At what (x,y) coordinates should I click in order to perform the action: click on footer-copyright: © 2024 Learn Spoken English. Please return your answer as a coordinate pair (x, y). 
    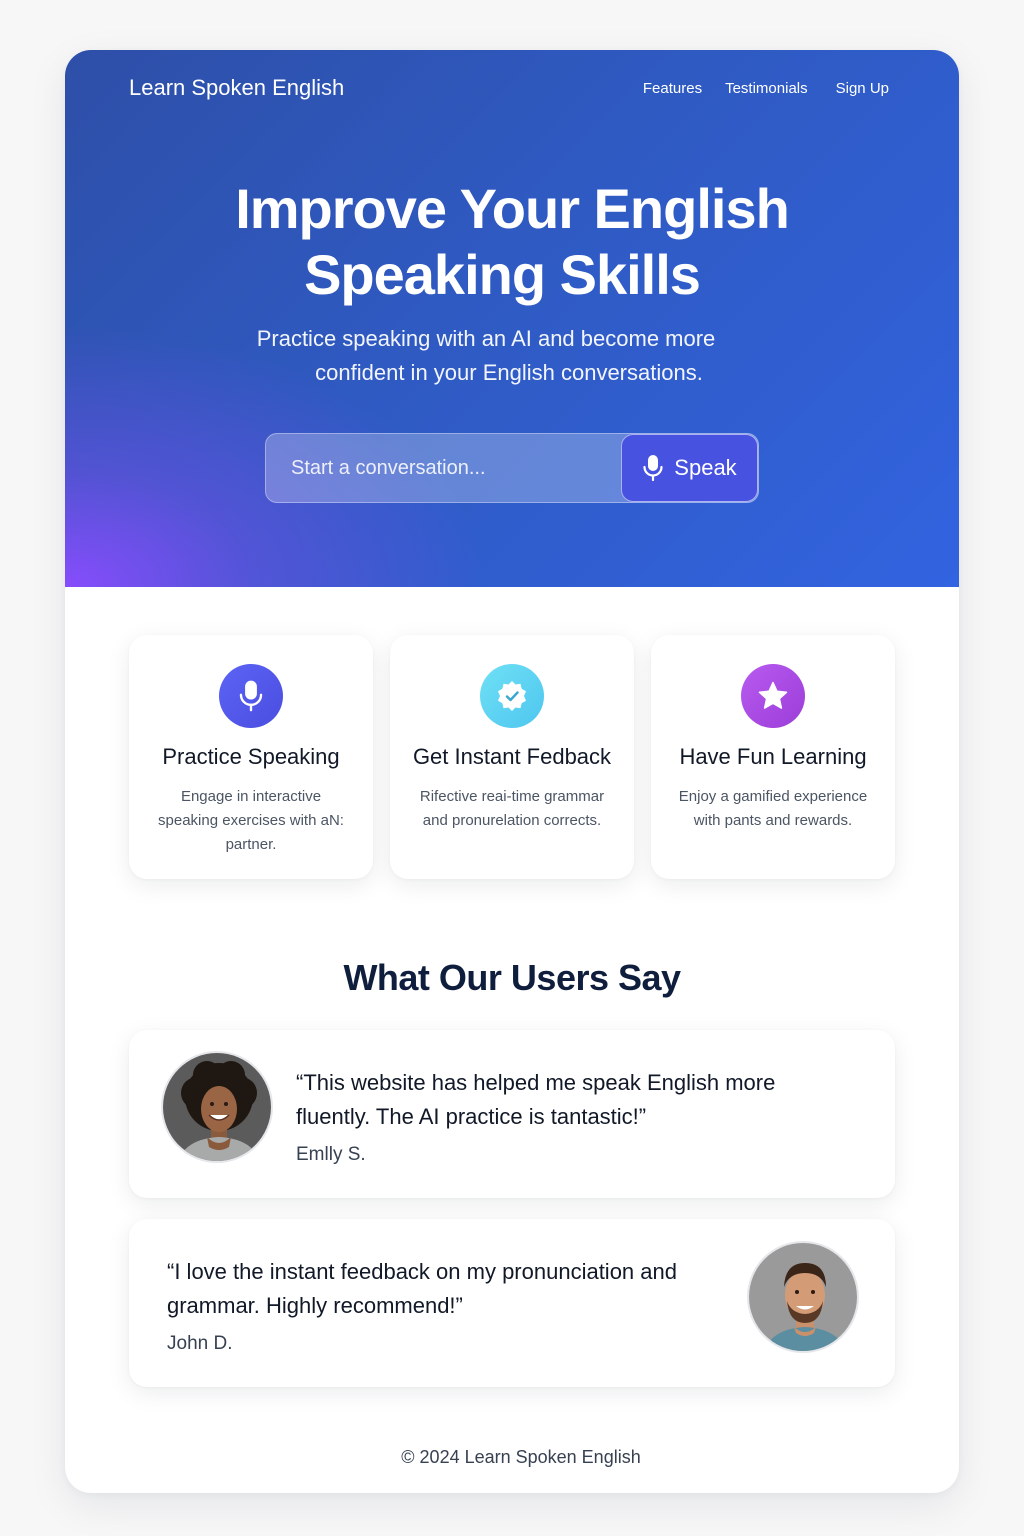
    Looking at the image, I should click on (521, 1457).